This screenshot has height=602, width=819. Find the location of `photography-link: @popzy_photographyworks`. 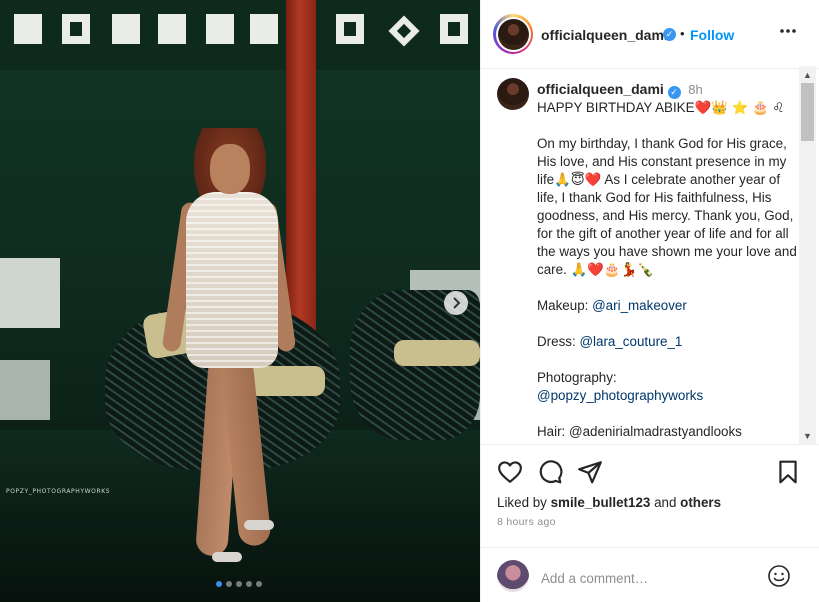

photography-link: @popzy_photographyworks is located at coordinates (667, 396).